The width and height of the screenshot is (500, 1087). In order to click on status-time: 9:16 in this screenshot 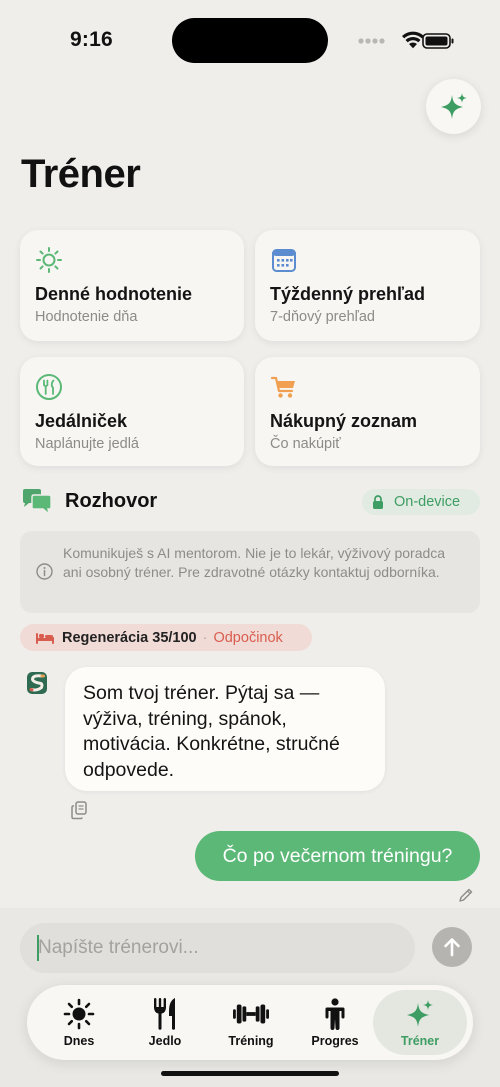, I will do `click(91, 39)`.